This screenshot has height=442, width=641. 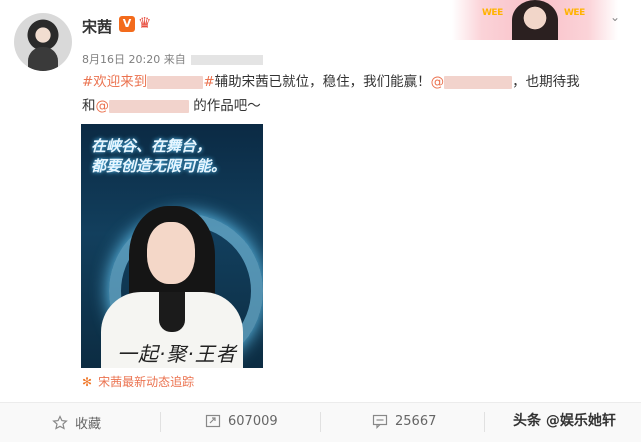 I want to click on source-watermark: 头条 @娱乐她轩, so click(x=564, y=421).